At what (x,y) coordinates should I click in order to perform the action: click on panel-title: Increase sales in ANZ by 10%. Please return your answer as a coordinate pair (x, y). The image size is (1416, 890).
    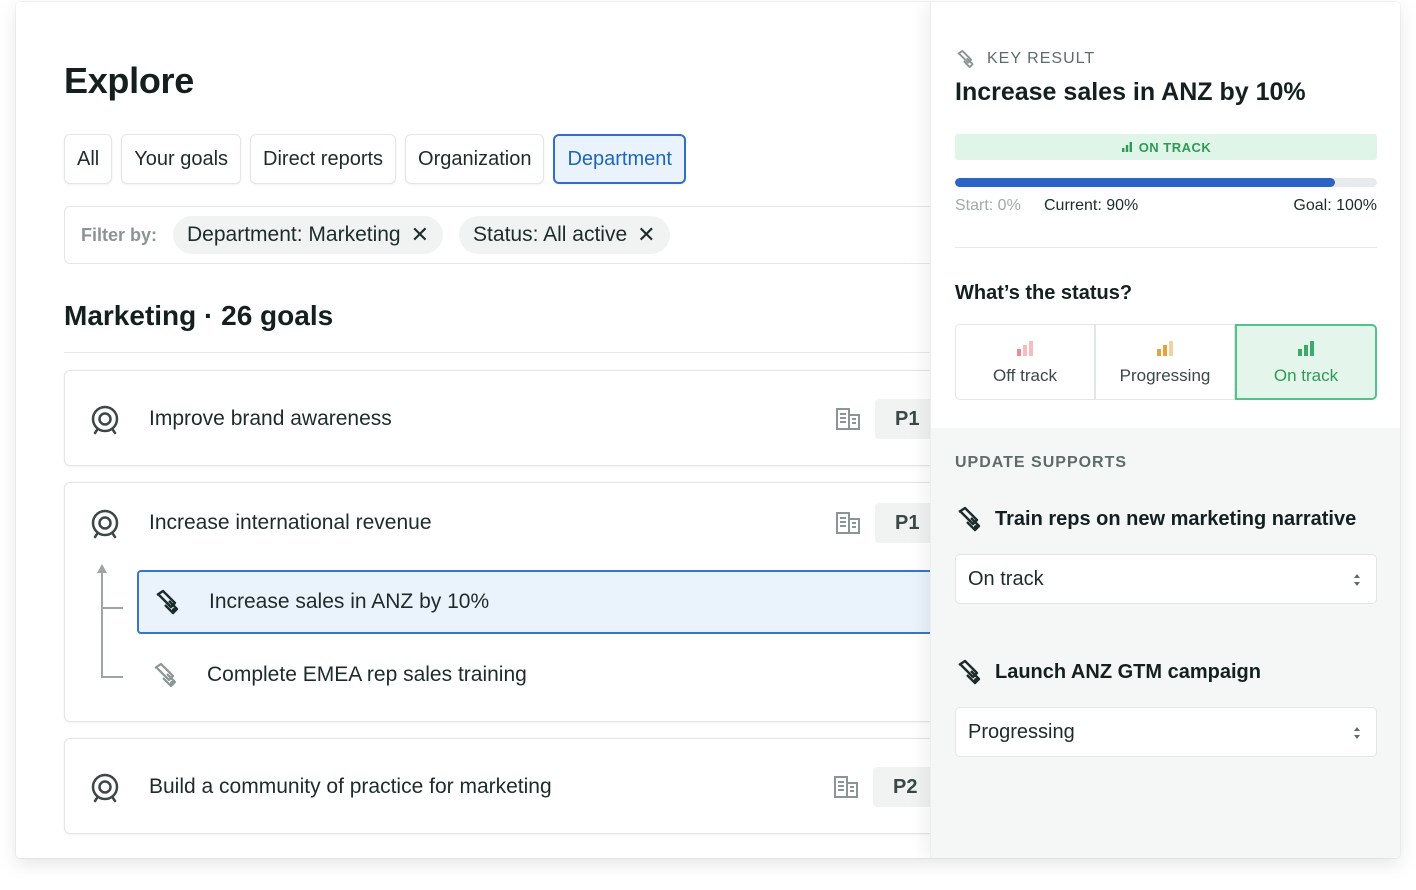
    Looking at the image, I should click on (1130, 92).